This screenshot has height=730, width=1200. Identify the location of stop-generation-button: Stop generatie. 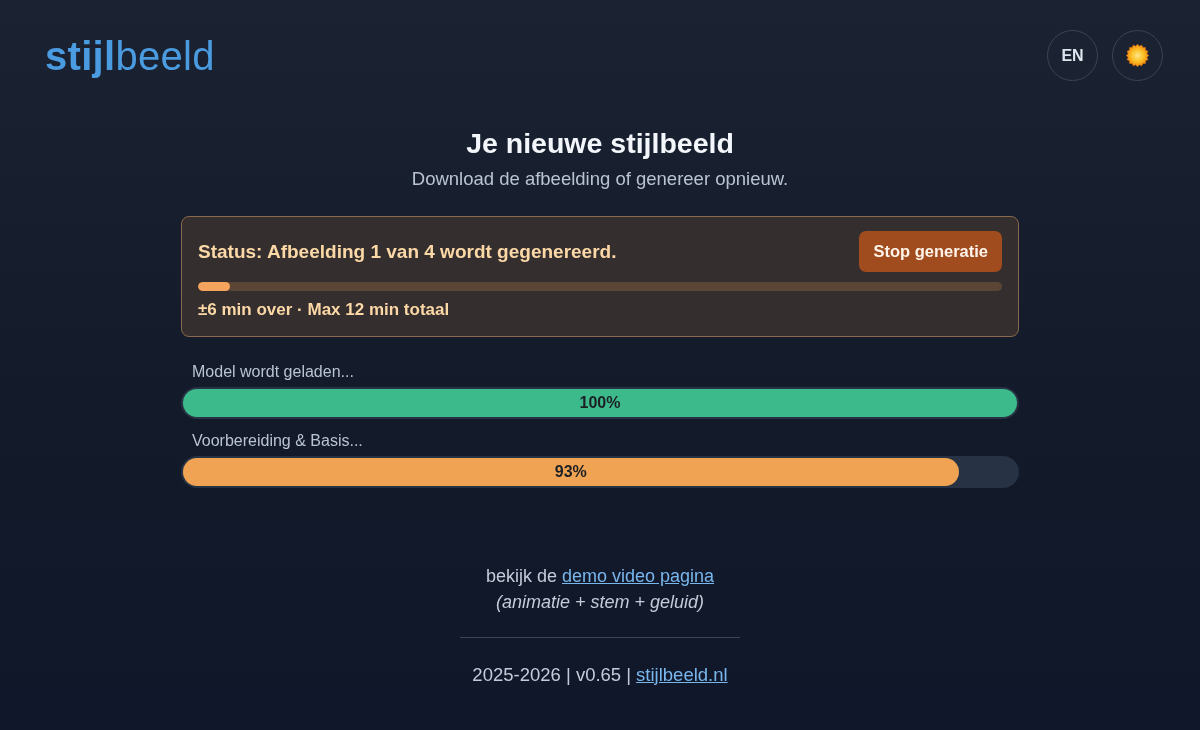
(930, 251).